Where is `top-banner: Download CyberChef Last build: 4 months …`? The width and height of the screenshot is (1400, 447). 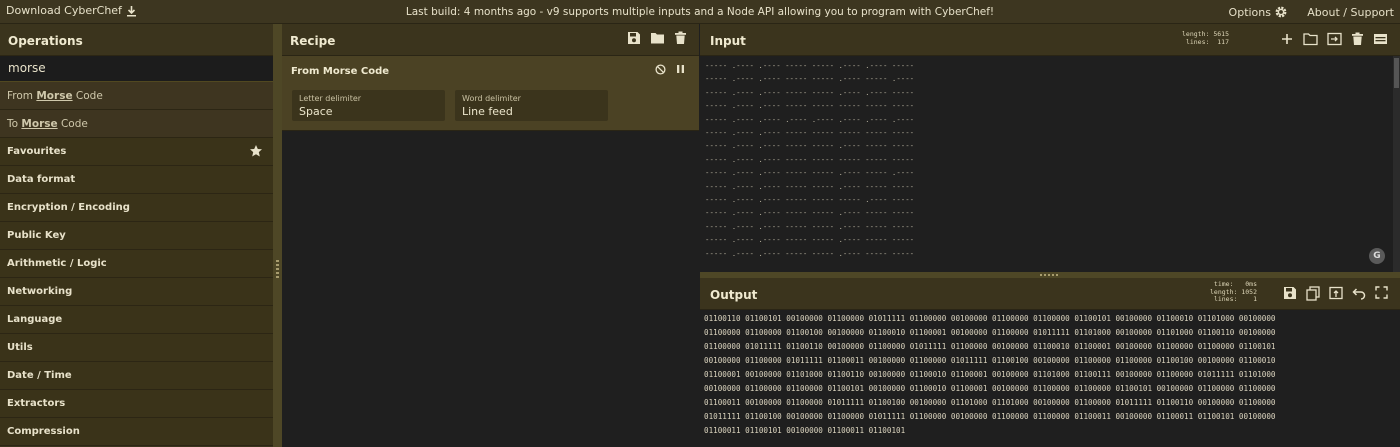
top-banner: Download CyberChef Last build: 4 months … is located at coordinates (700, 12).